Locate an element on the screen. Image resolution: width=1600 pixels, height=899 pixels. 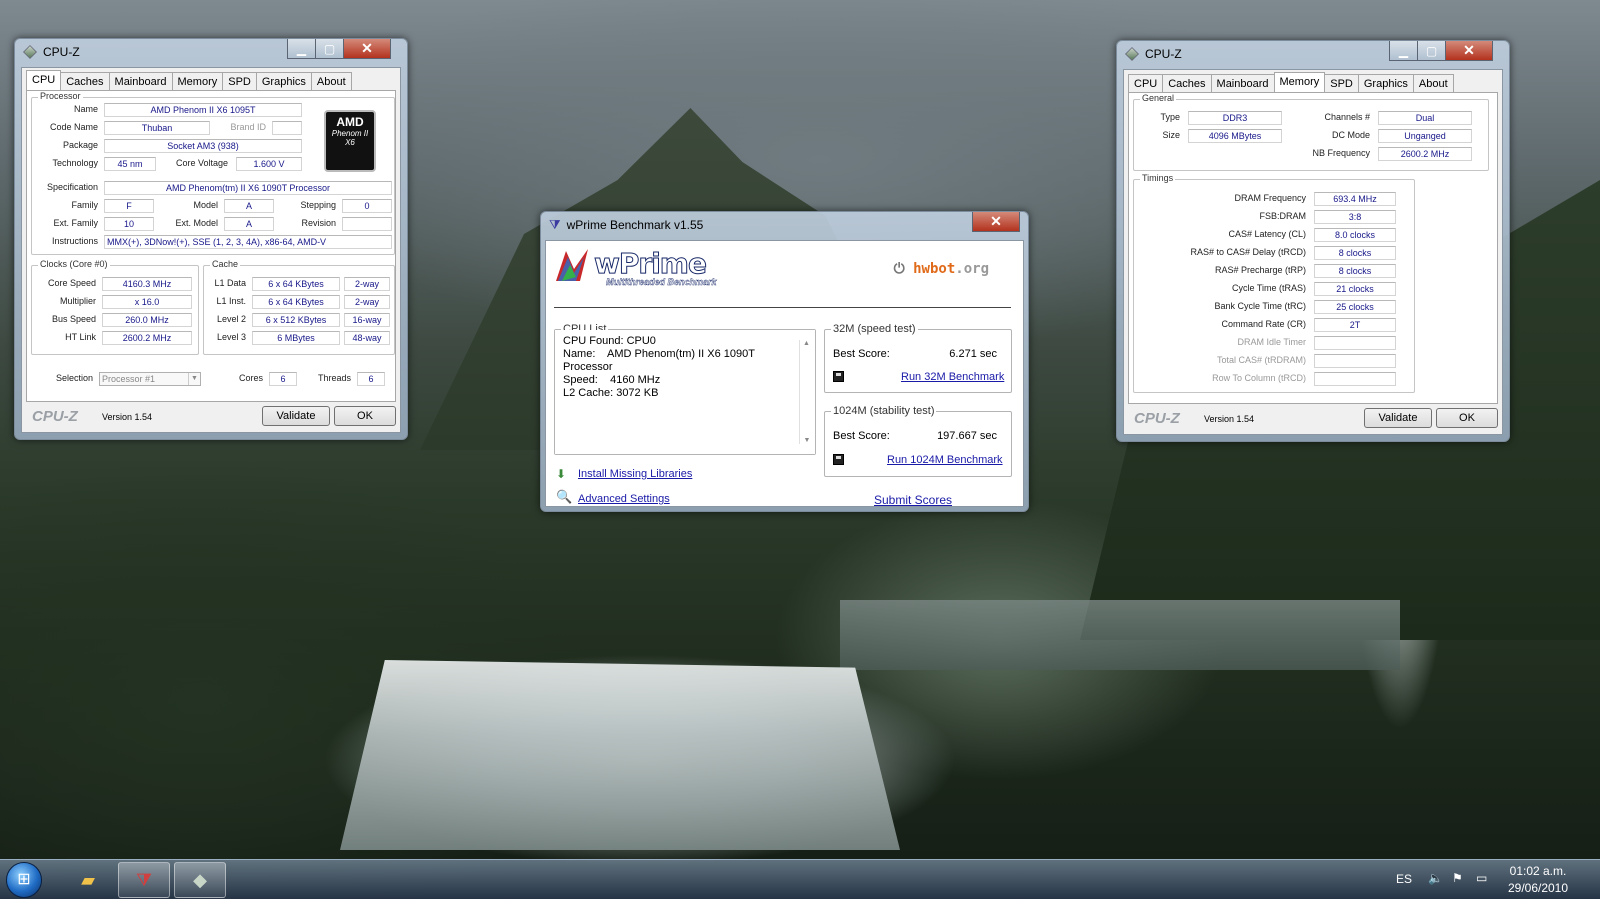
cpuz-icon: ◆ is located at coordinates (200, 879).